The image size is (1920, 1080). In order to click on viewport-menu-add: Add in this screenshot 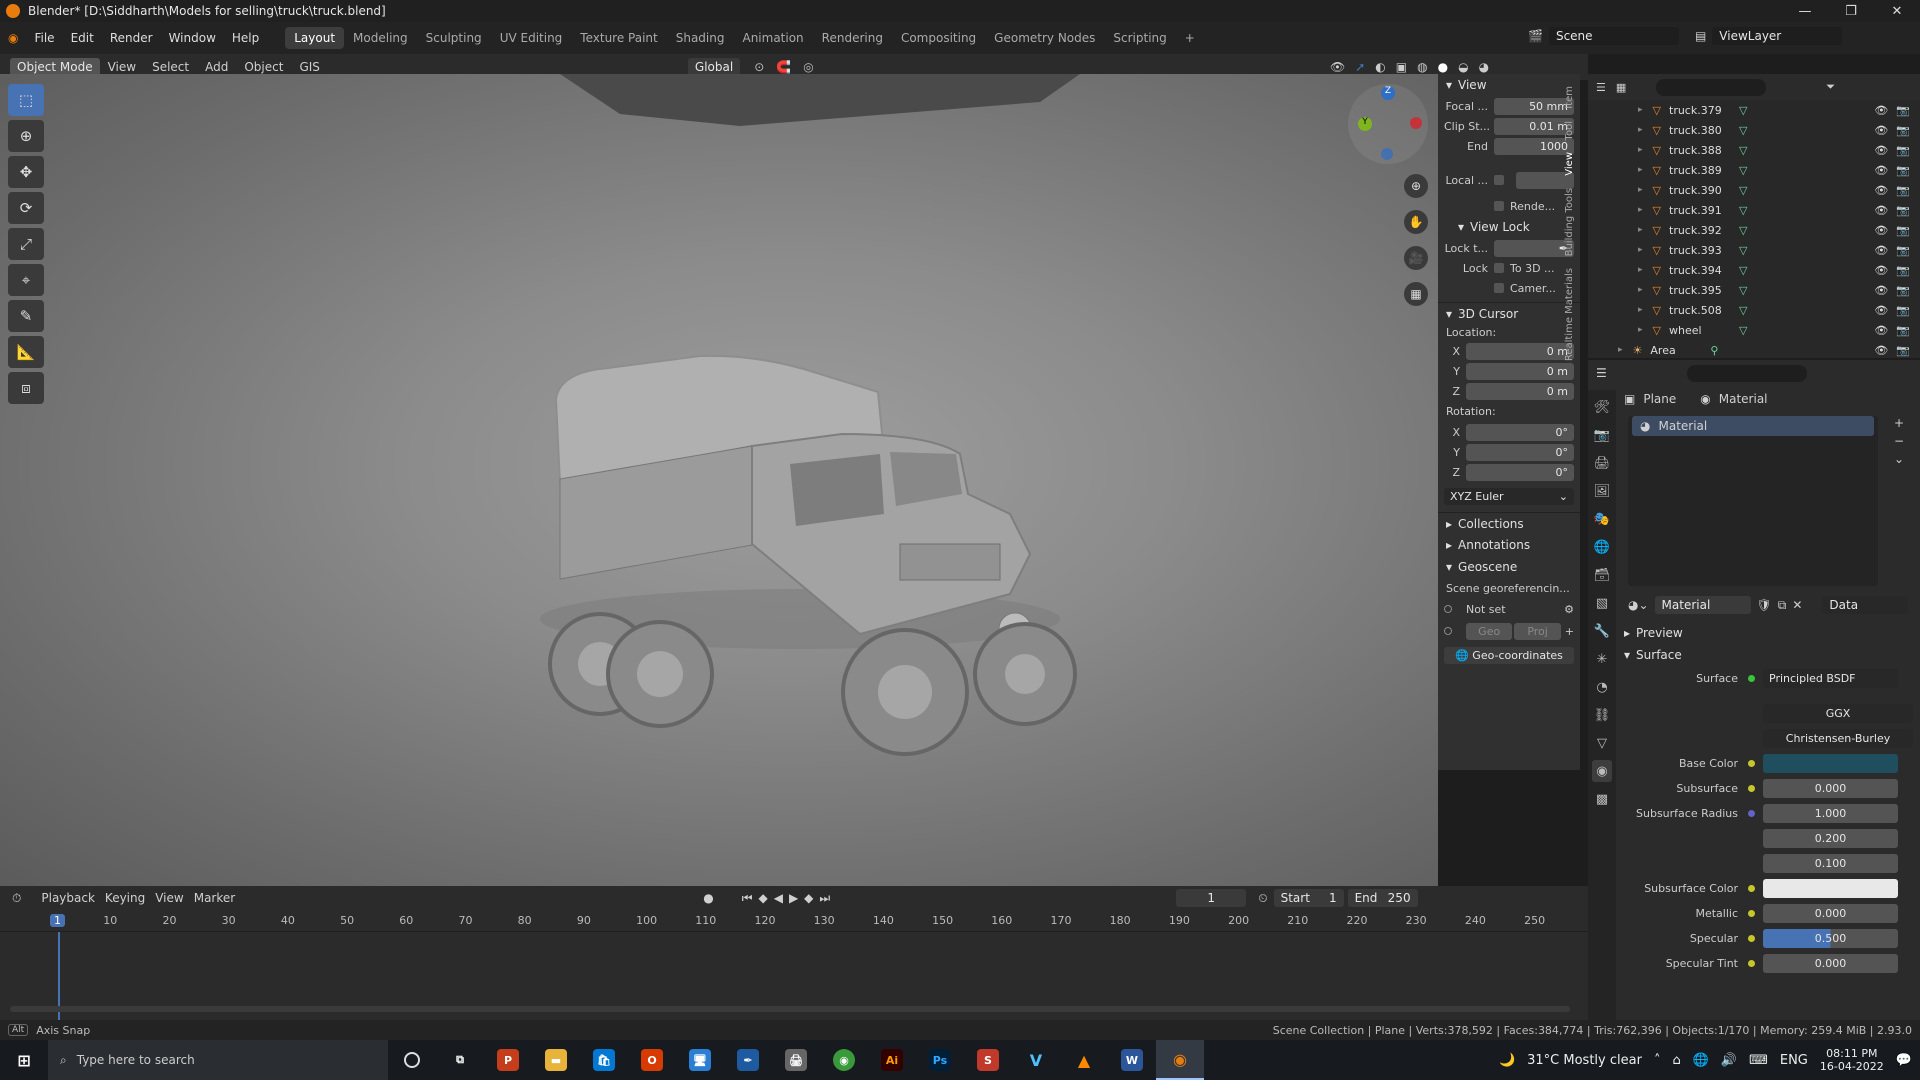, I will do `click(216, 67)`.